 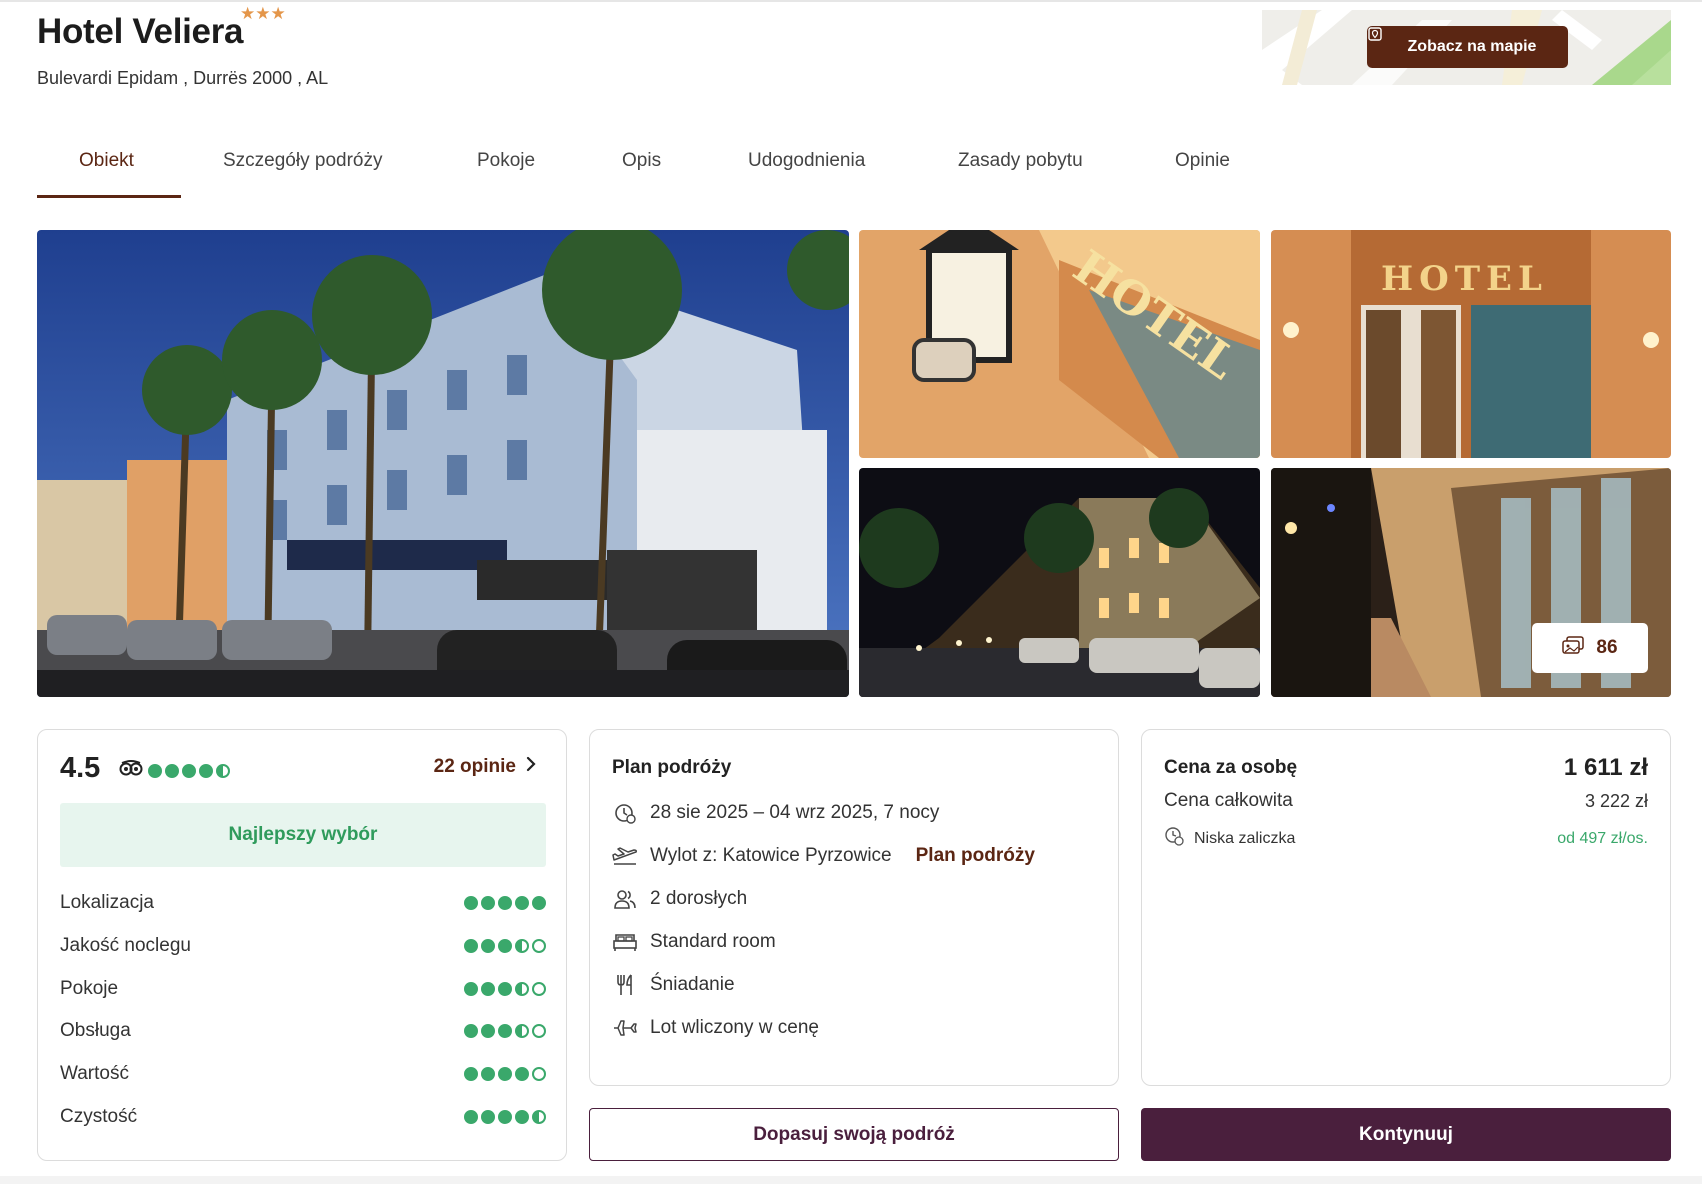 I want to click on hotel-name: Hotel Veliera, so click(x=140, y=31).